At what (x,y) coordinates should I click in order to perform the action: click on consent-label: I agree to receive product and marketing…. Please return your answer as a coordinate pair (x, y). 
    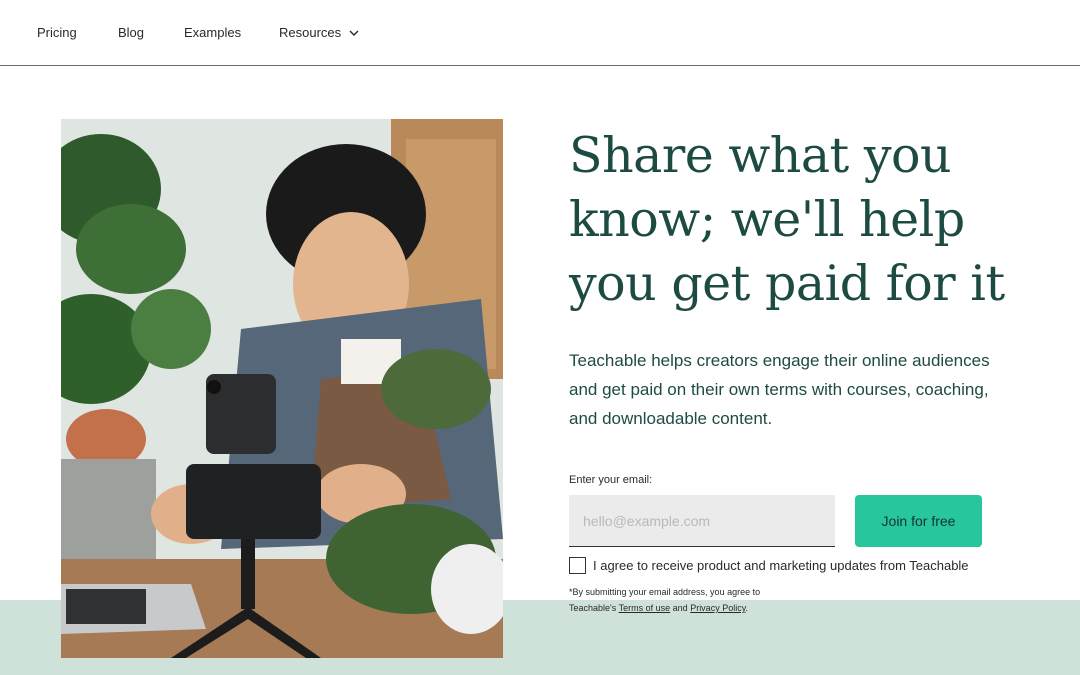
    Looking at the image, I should click on (781, 565).